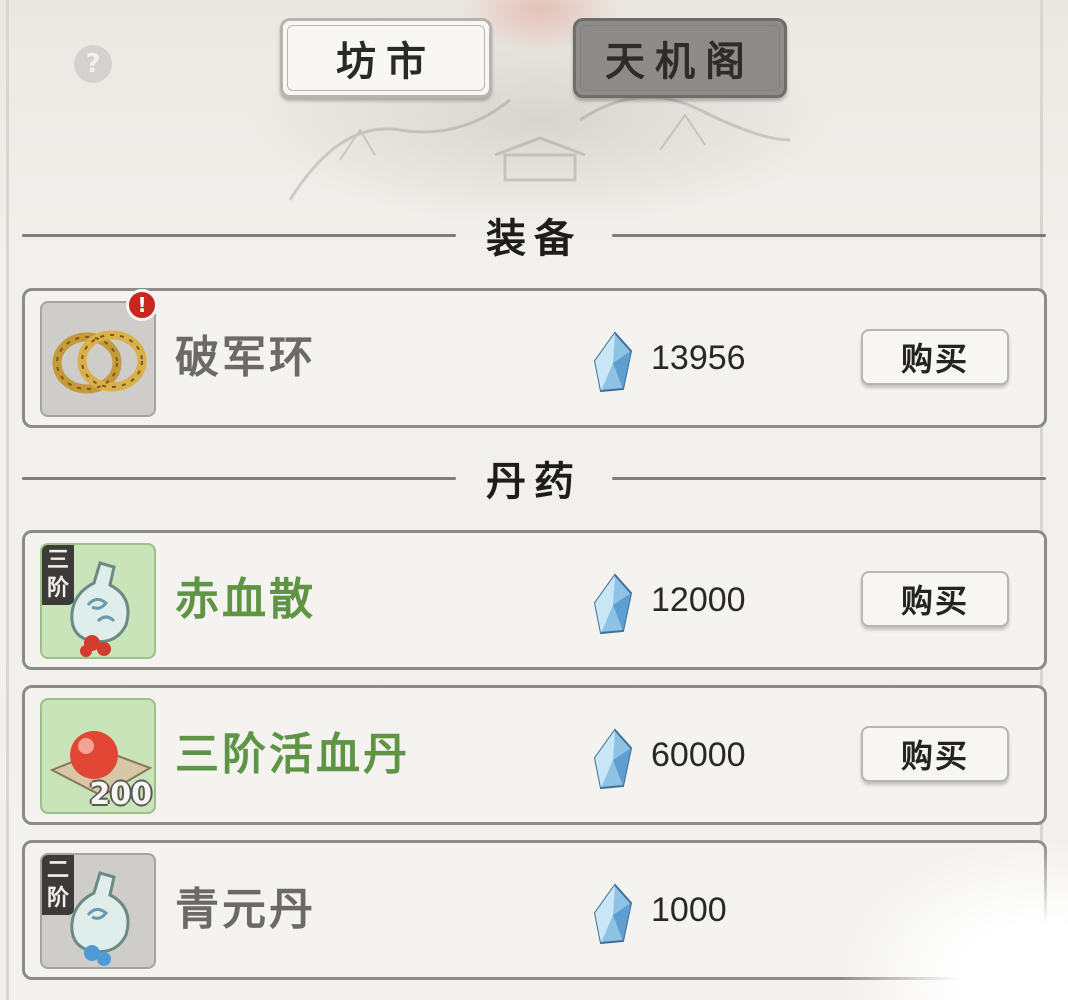 Image resolution: width=1068 pixels, height=1000 pixels. What do you see at coordinates (534, 481) in the screenshot?
I see `section-title: 丹药` at bounding box center [534, 481].